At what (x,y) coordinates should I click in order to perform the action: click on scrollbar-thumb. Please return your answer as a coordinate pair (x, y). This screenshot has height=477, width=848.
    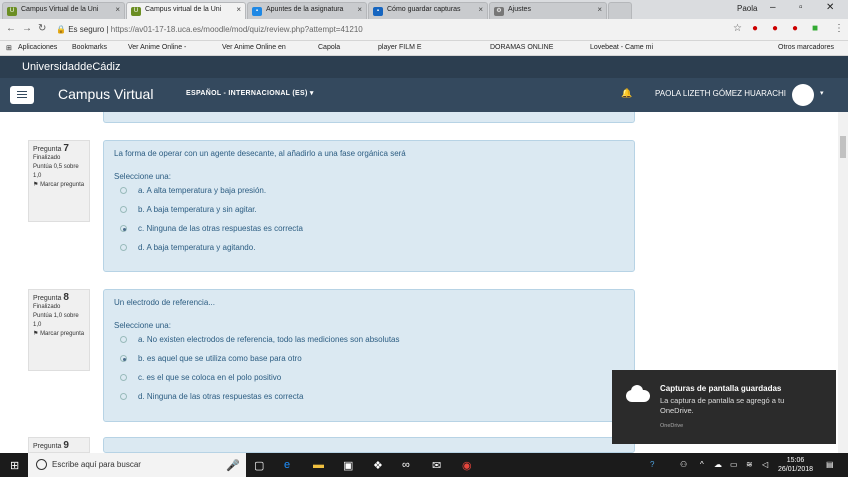
    Looking at the image, I should click on (843, 147).